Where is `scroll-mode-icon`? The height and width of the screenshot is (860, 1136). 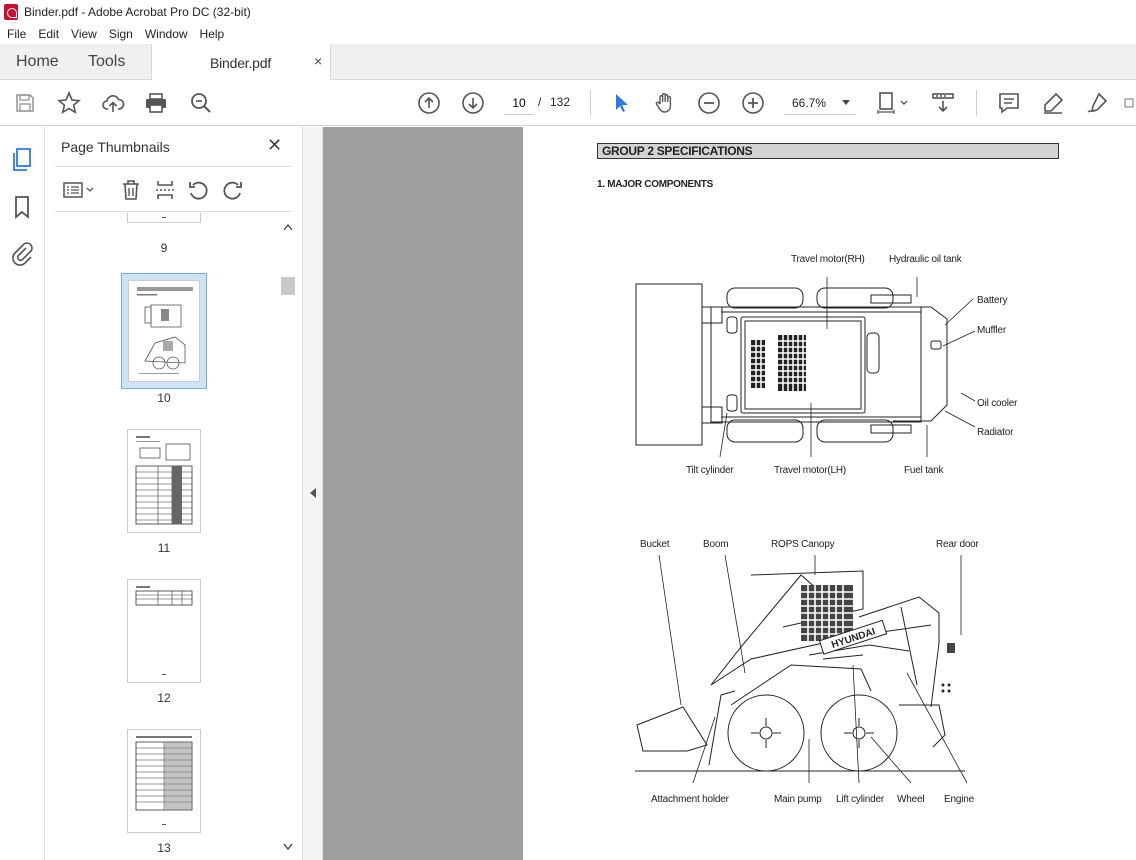
scroll-mode-icon is located at coordinates (943, 103).